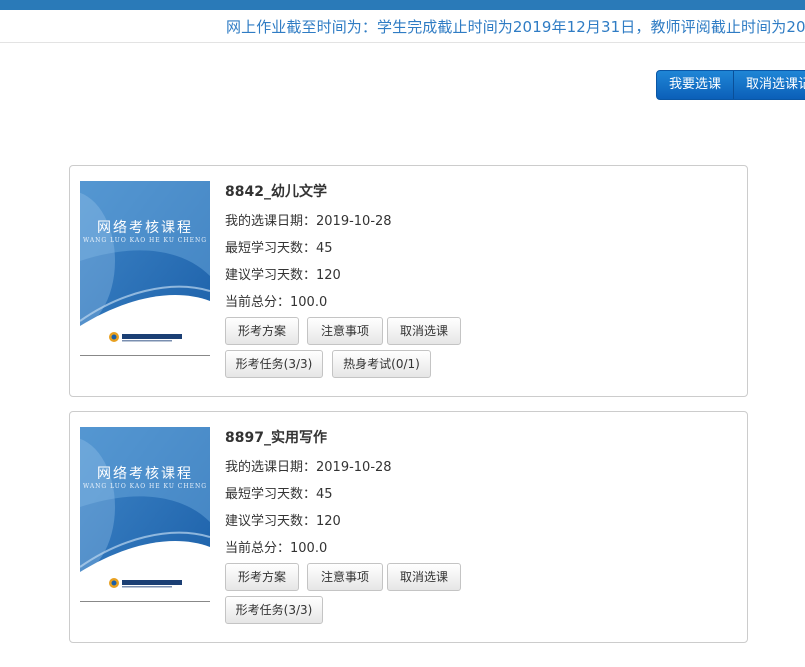  What do you see at coordinates (276, 437) in the screenshot?
I see `course-title: 8897_实用写作` at bounding box center [276, 437].